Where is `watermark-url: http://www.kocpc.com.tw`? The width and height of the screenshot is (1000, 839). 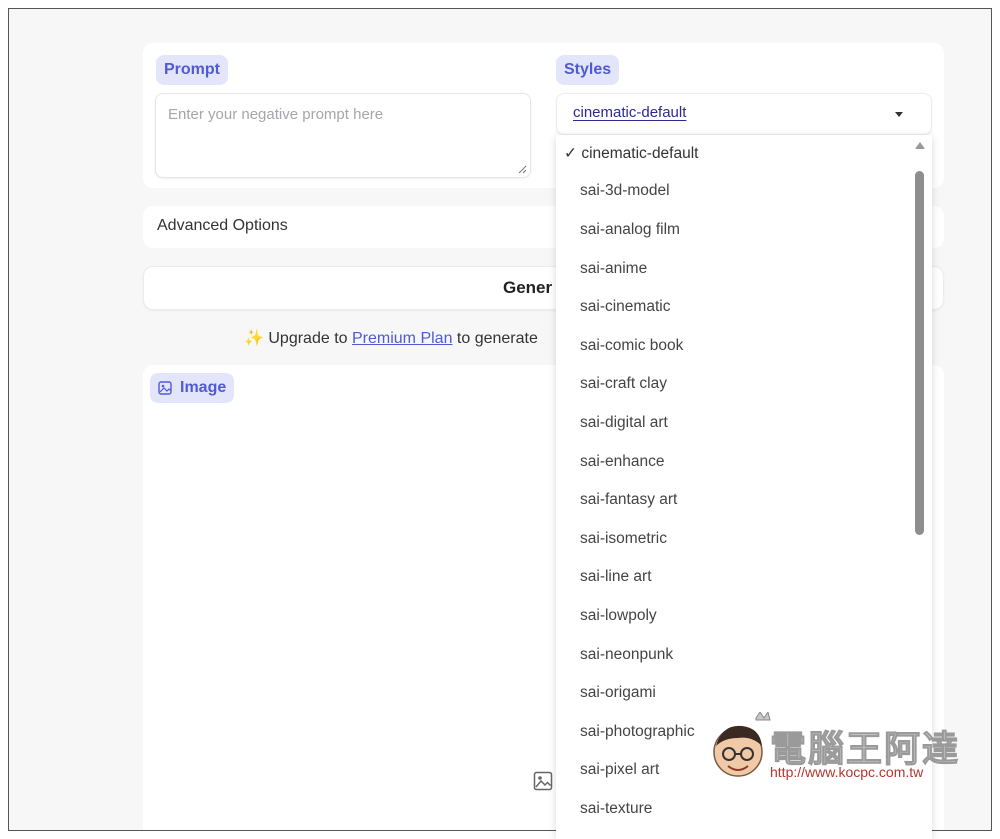
watermark-url: http://www.kocpc.com.tw is located at coordinates (847, 772).